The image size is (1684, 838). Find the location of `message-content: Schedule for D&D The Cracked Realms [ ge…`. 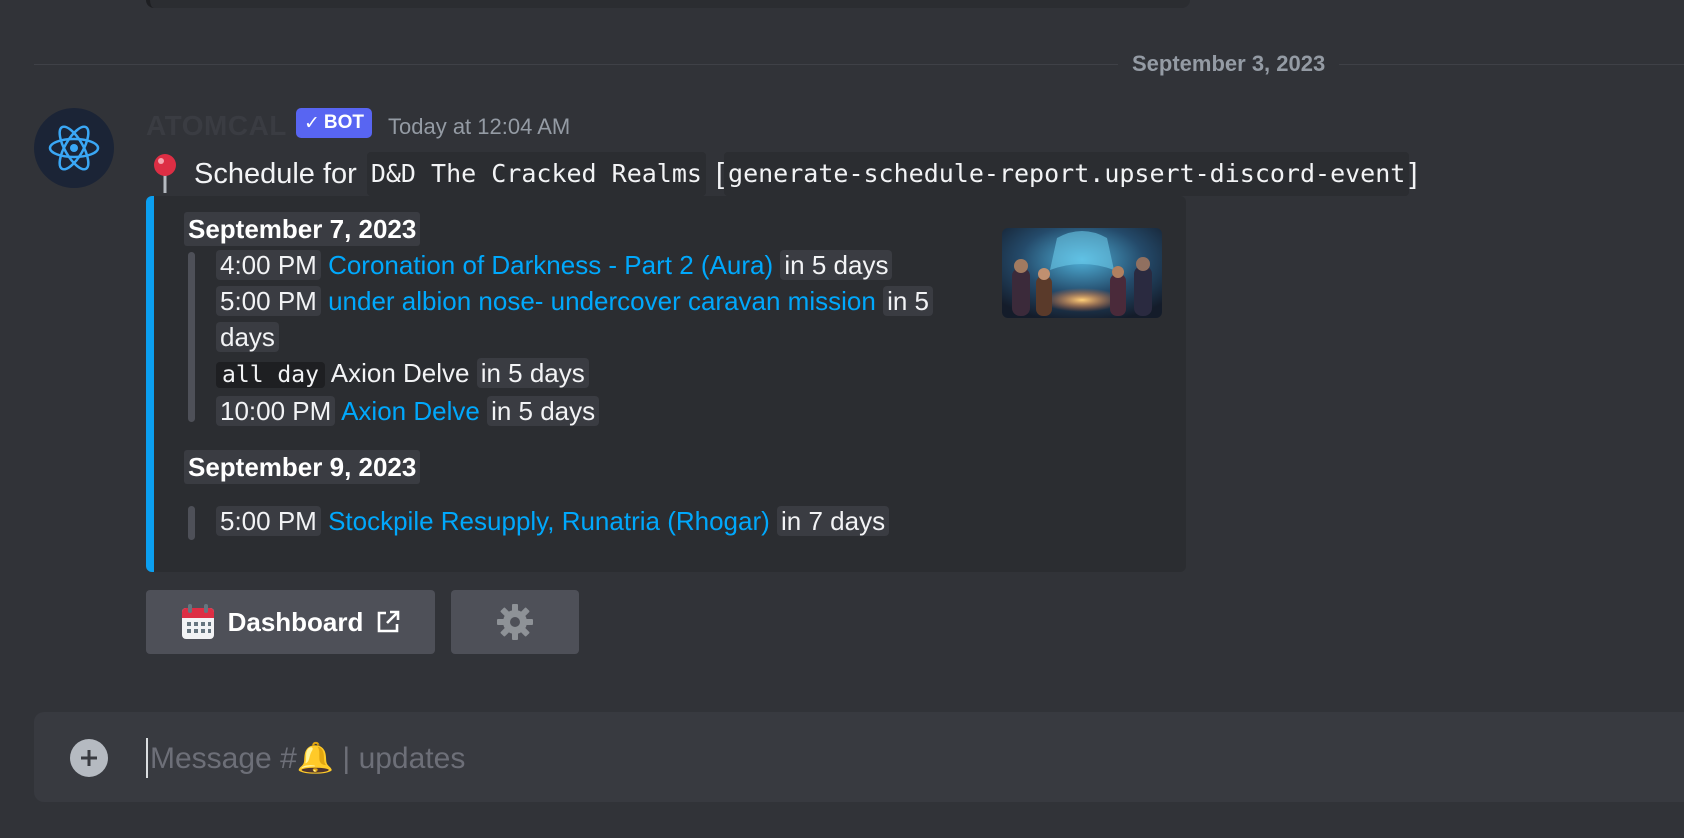

message-content: Schedule for D&D The Cracked Realms [ ge… is located at coordinates (783, 174).